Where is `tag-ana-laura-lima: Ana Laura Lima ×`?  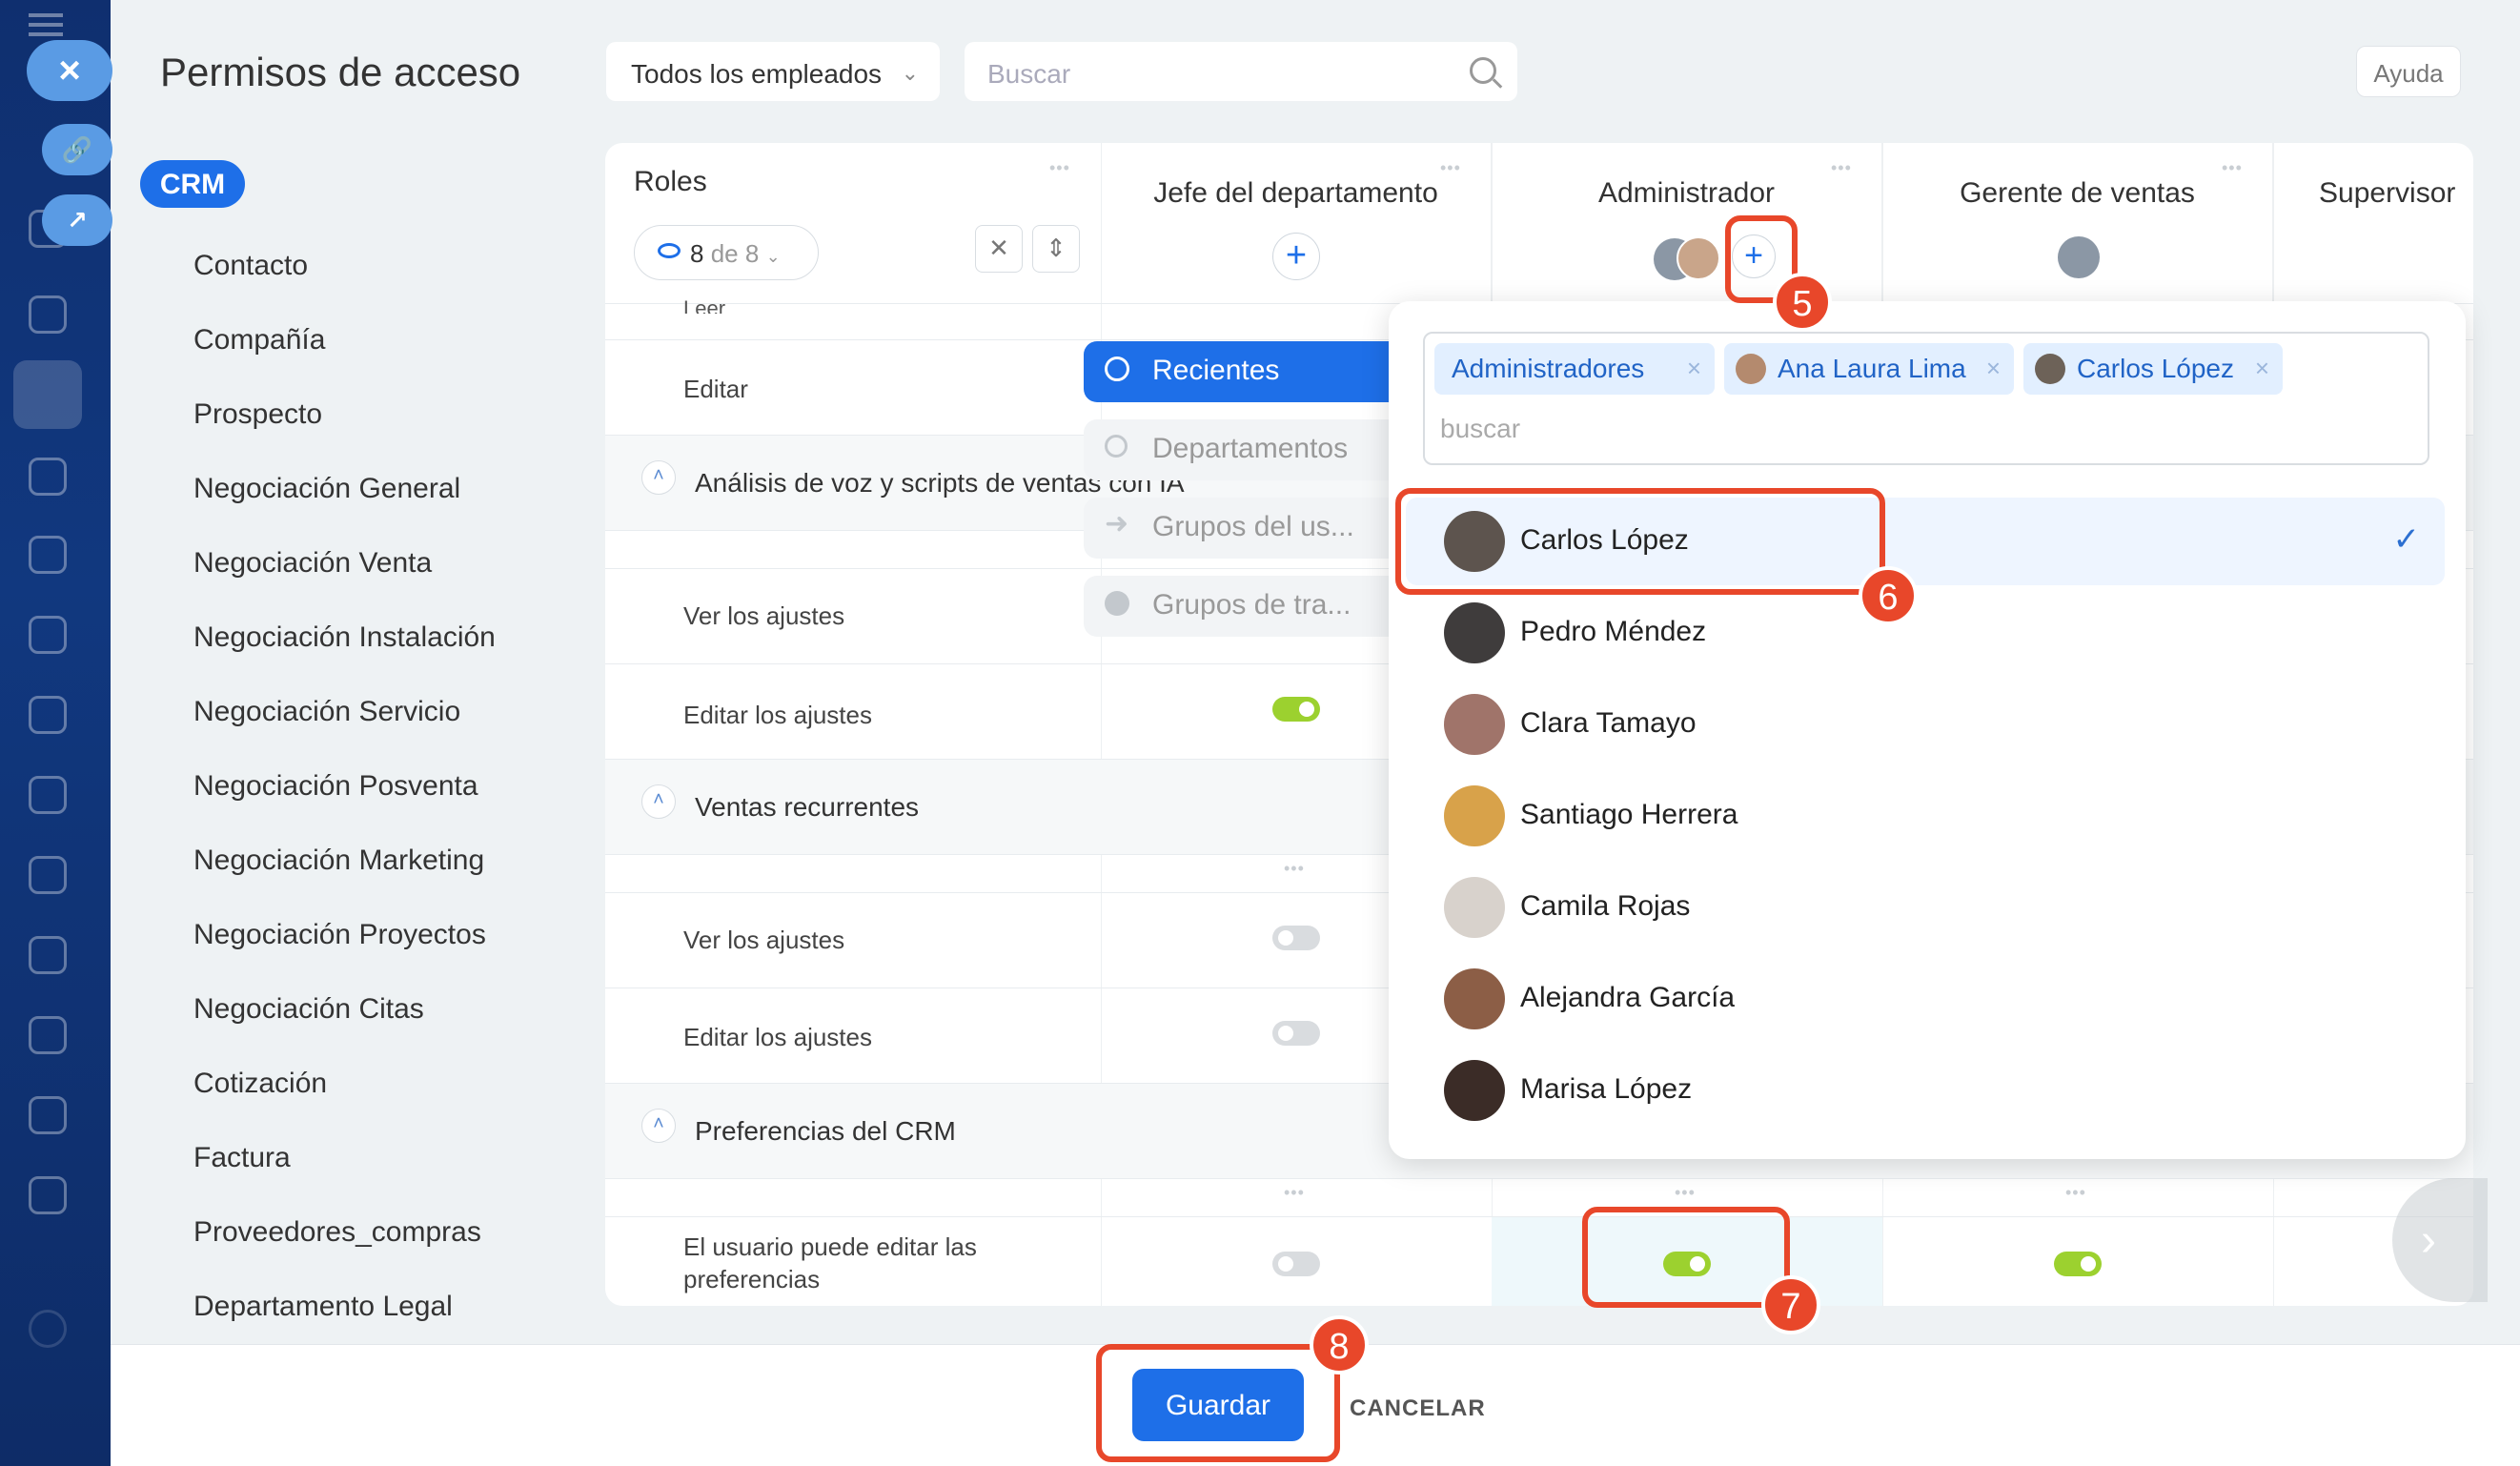
tag-ana-laura-lima: Ana Laura Lima × is located at coordinates (1869, 369).